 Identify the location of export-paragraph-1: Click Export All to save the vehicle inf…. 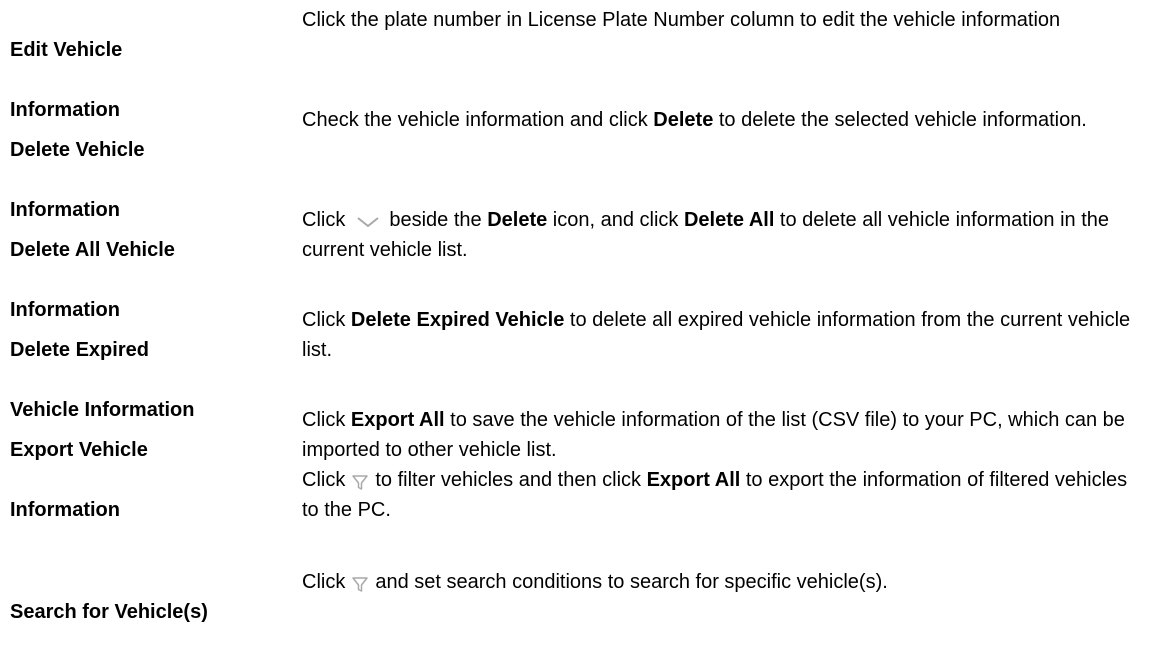
(713, 435).